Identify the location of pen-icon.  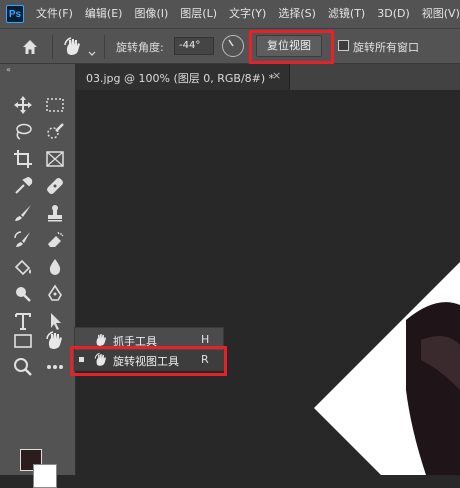
(55, 294).